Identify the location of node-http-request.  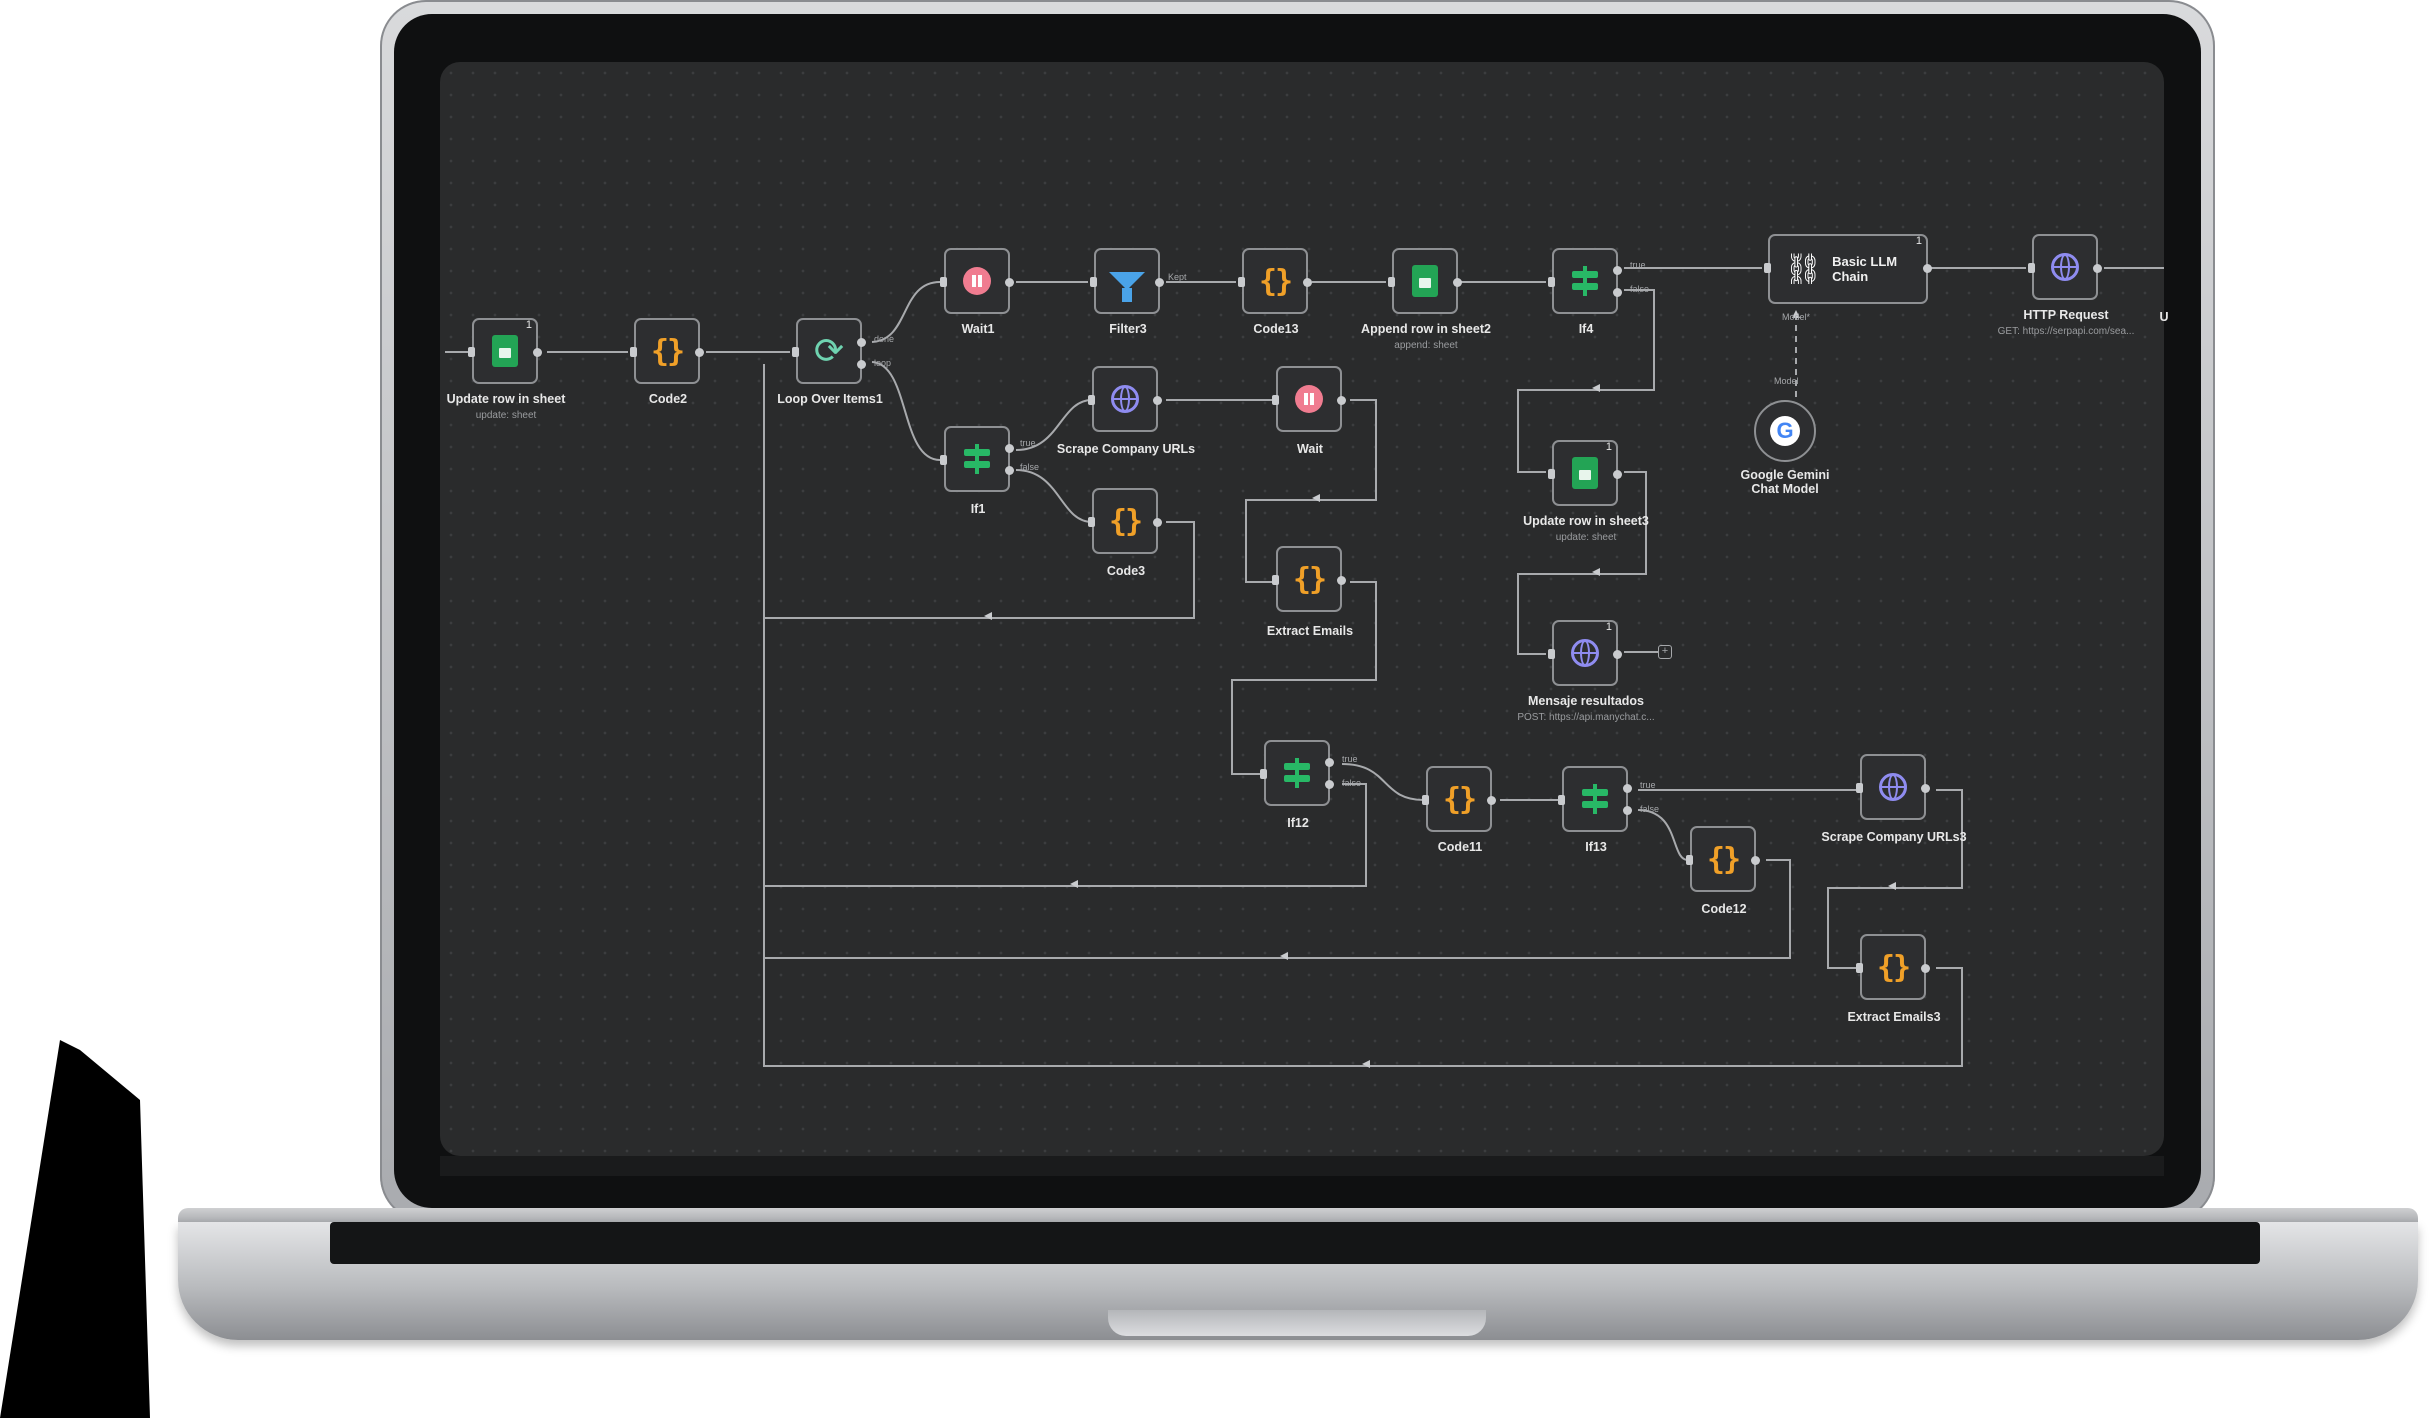
(2065, 267).